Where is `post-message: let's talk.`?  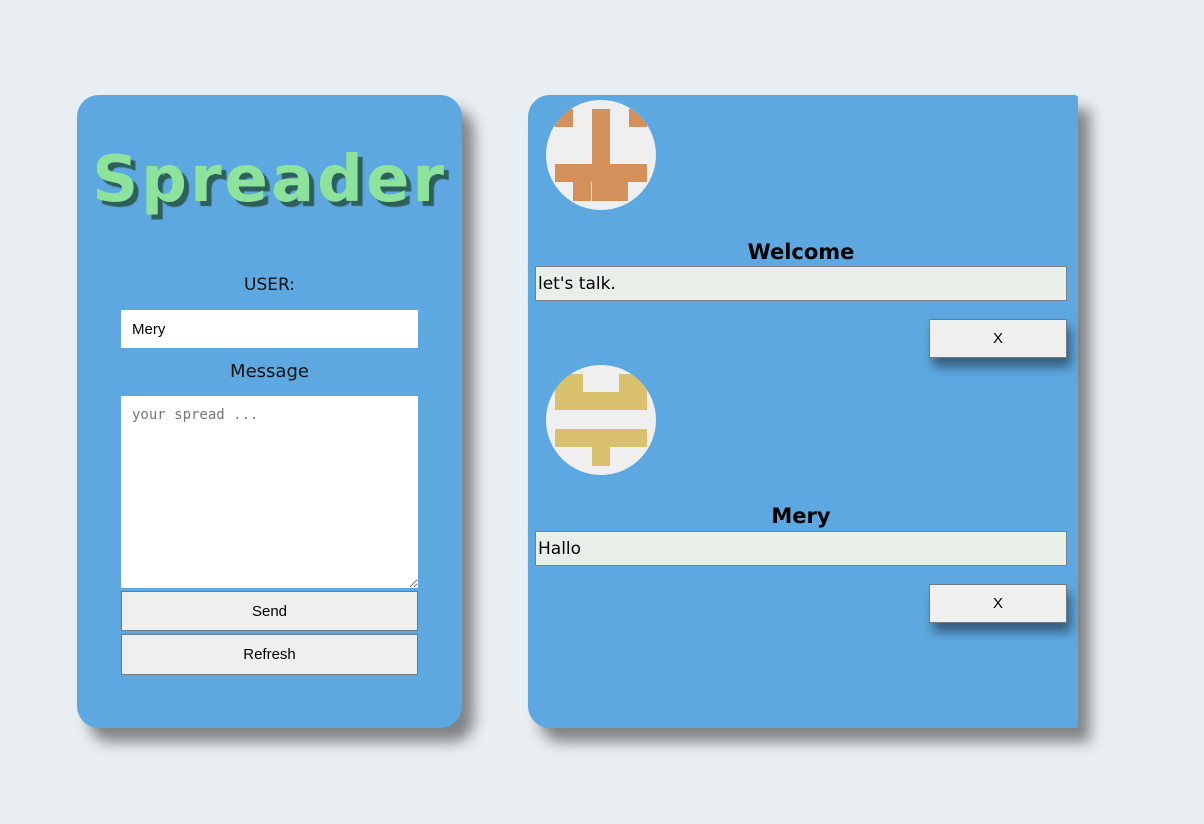 post-message: let's talk. is located at coordinates (801, 283).